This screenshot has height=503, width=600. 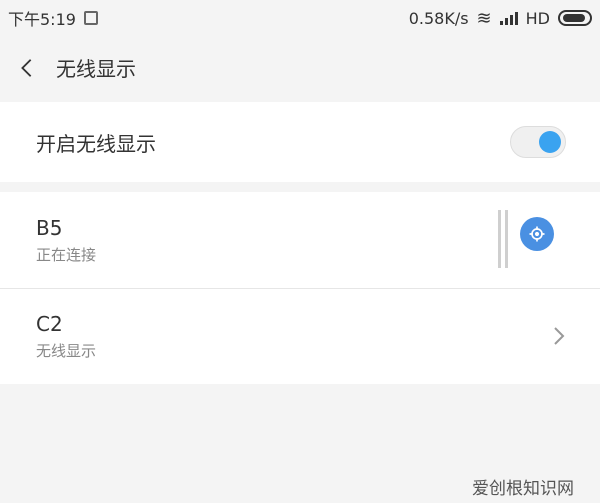 I want to click on settings-icon, so click(x=537, y=234).